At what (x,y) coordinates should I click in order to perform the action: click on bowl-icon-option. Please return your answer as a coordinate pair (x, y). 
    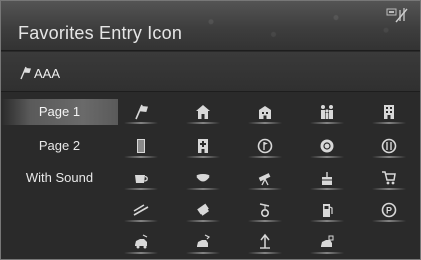
    Looking at the image, I should click on (203, 178).